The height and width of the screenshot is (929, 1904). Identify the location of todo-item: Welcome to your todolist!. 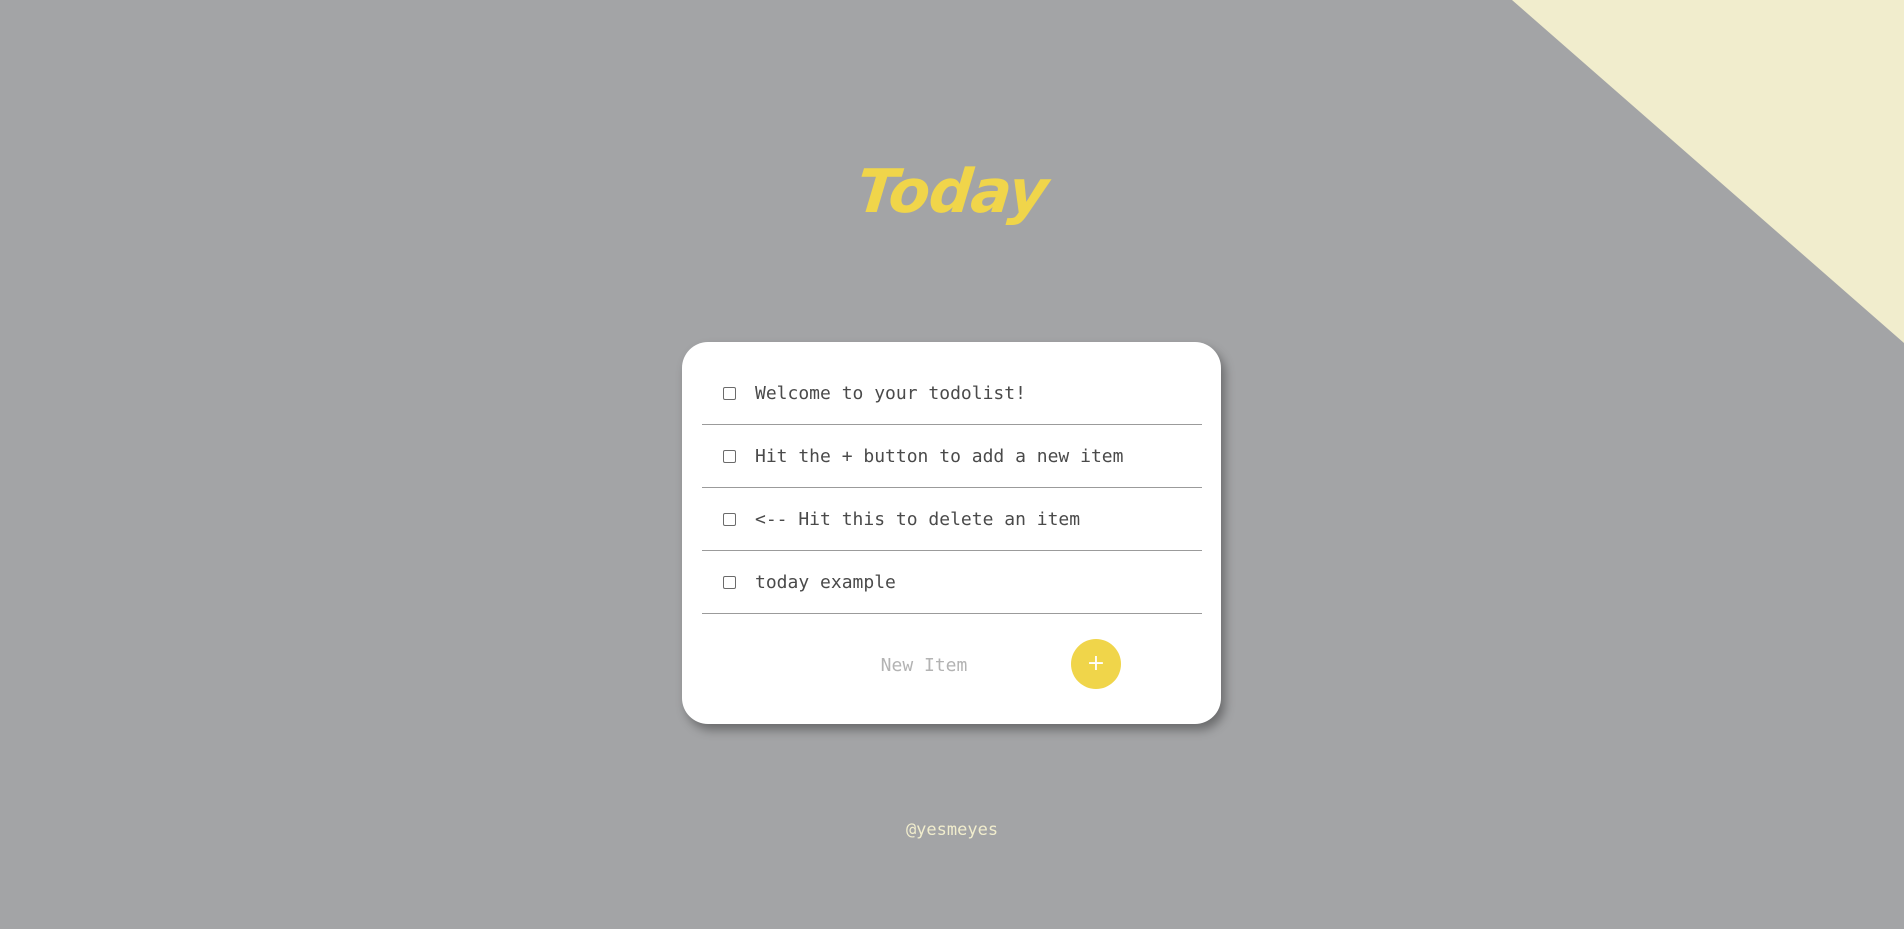
(952, 393).